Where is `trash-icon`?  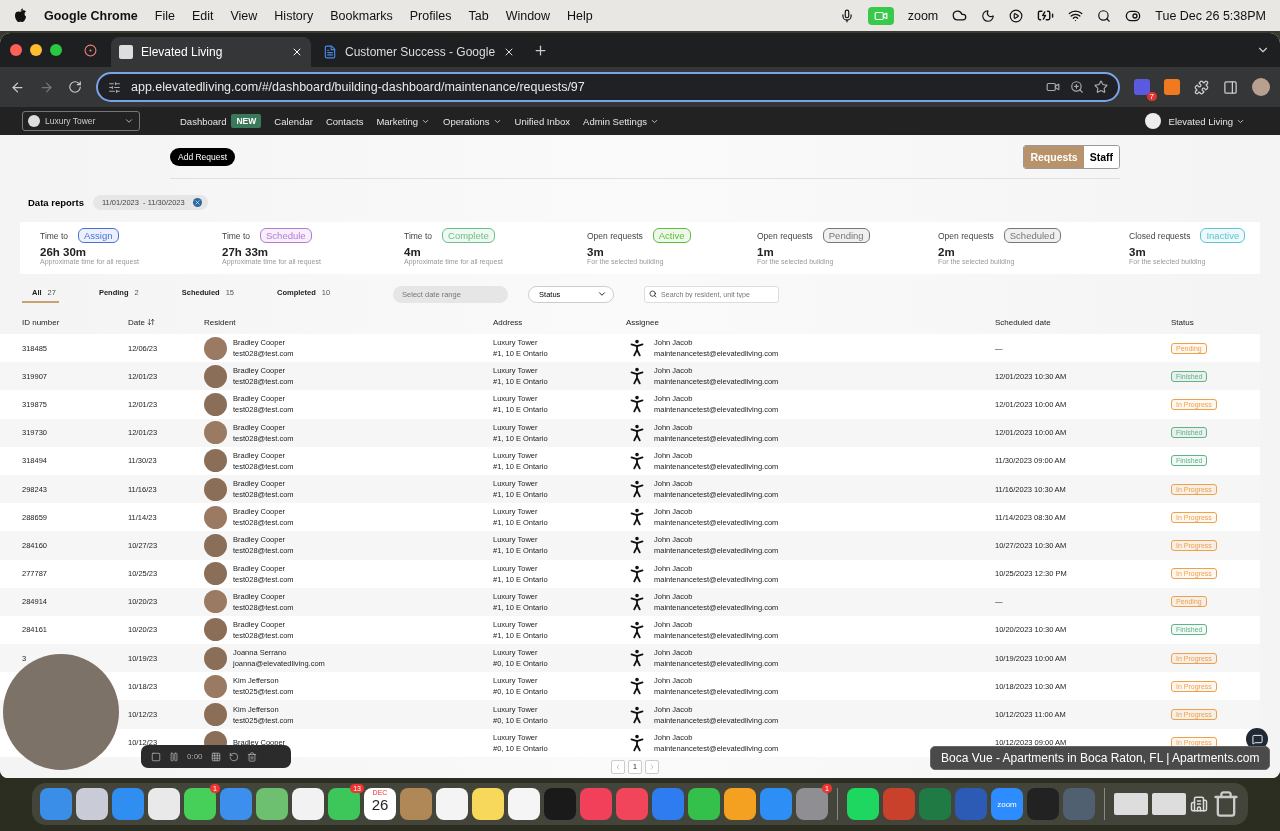
trash-icon is located at coordinates (1226, 804).